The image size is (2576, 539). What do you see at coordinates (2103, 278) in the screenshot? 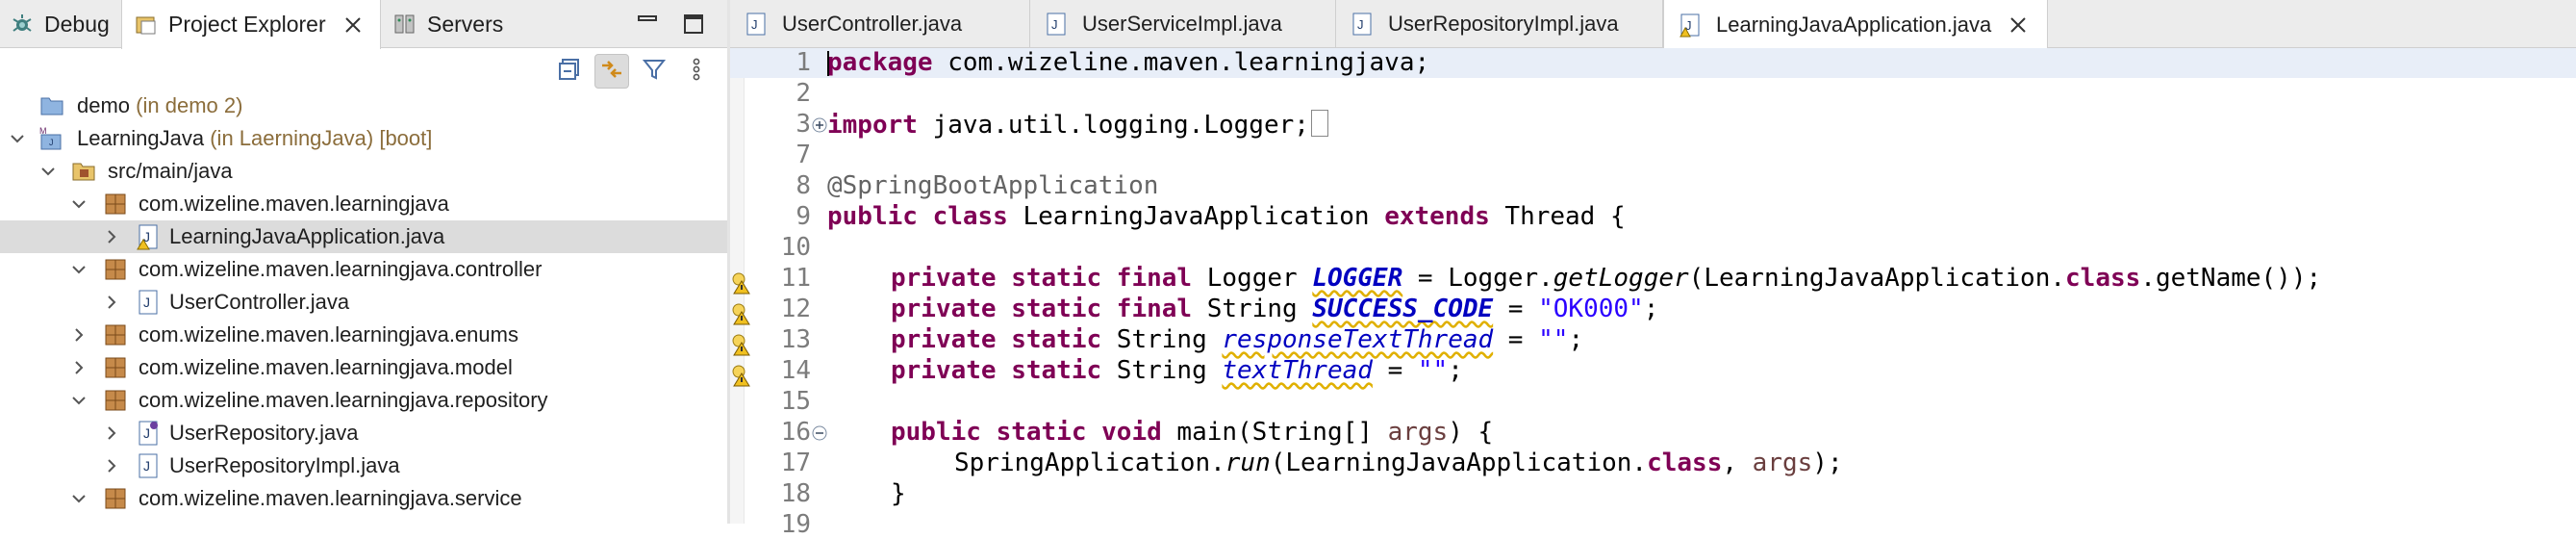
I see `keyword: class` at bounding box center [2103, 278].